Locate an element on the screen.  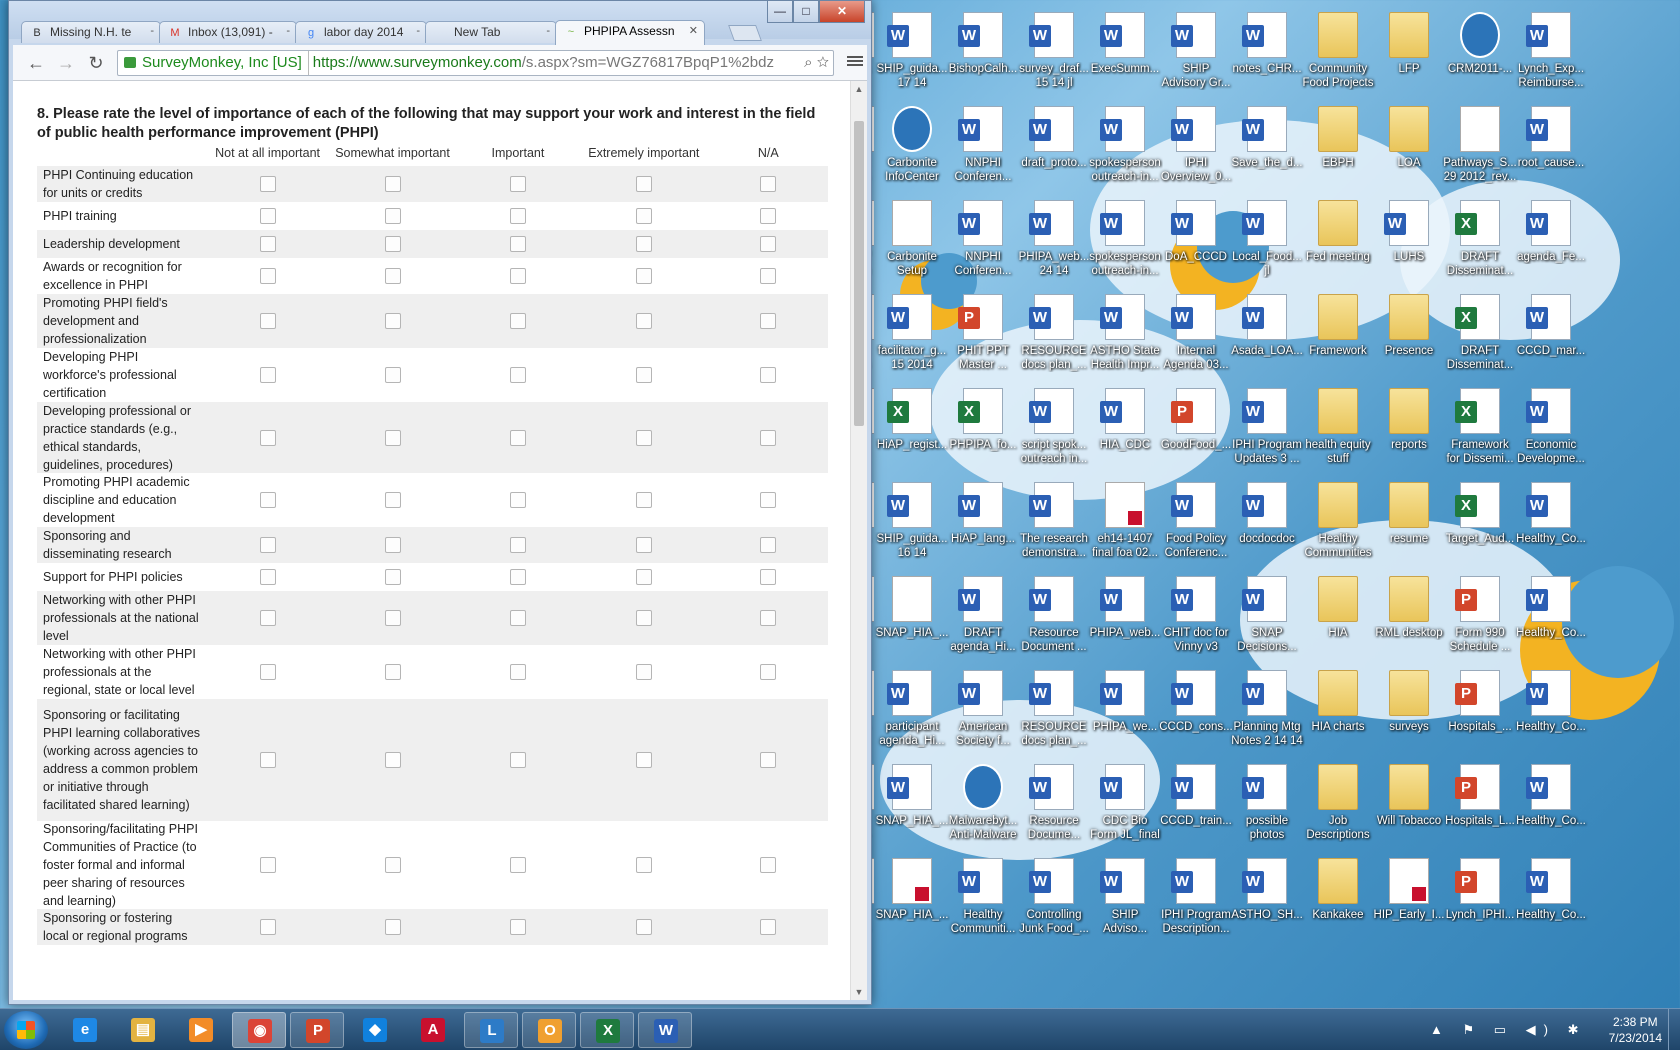
browser-tab: M Inbox (13,091) - - is located at coordinates (228, 32).